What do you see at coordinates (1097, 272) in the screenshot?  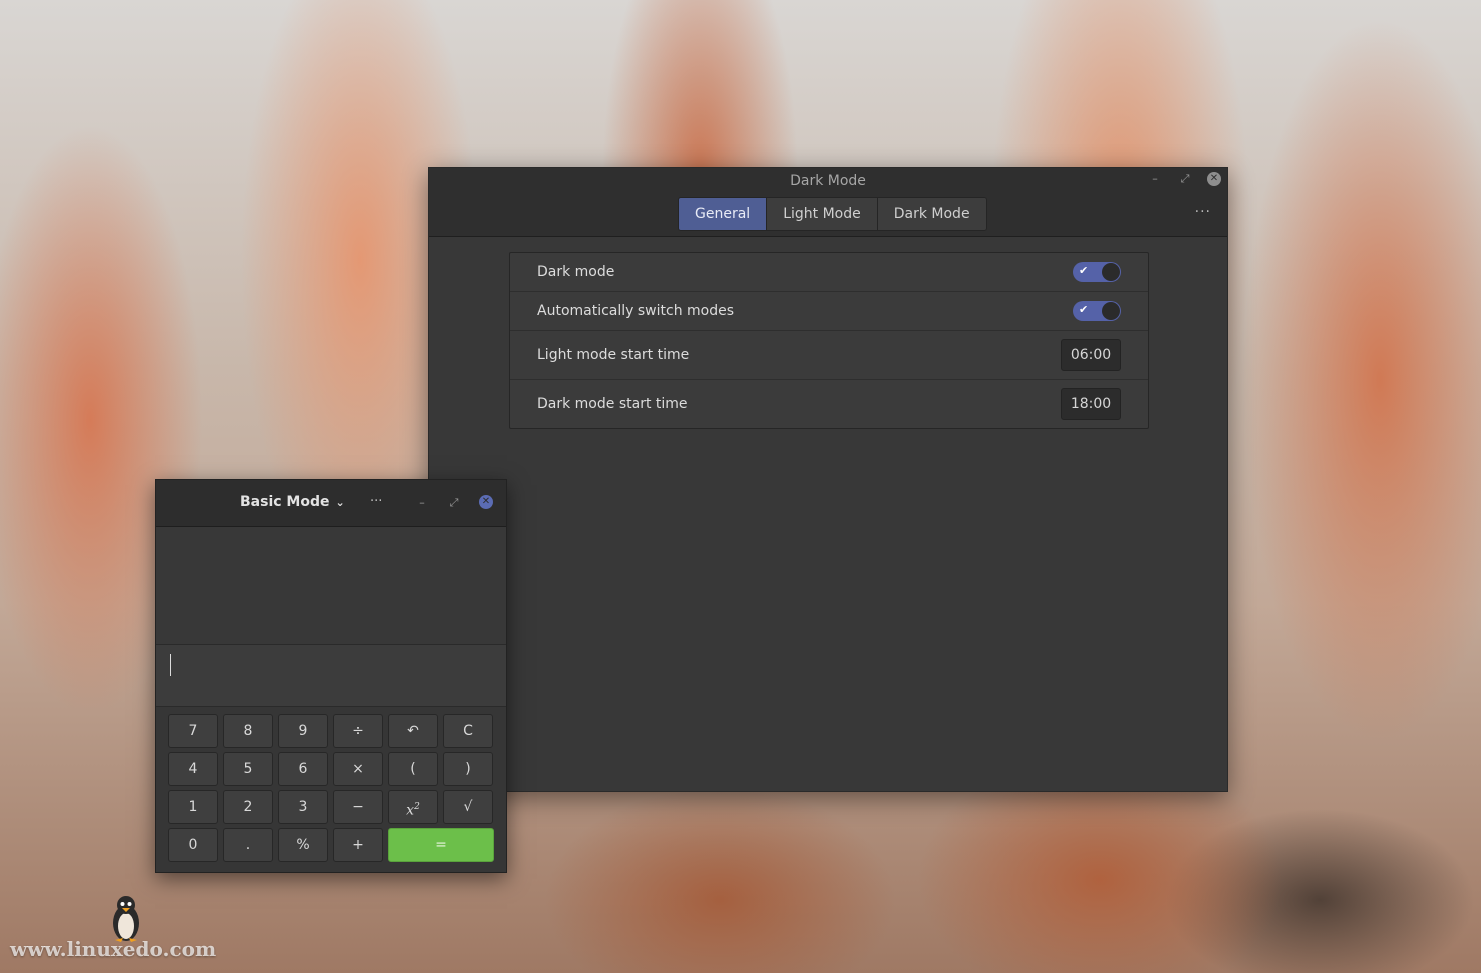 I see `dark-mode-toggle: ✔` at bounding box center [1097, 272].